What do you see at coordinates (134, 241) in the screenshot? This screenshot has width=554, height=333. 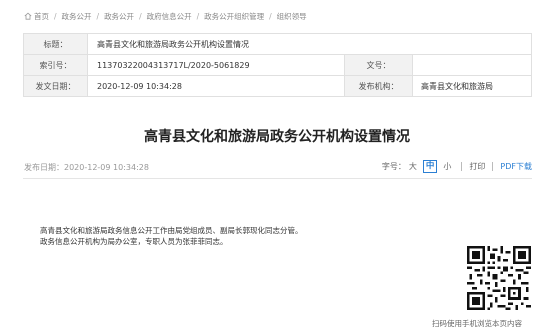 I see `article-paragraph: 政务信息公开机构为局办公室，专职人员为张菲菲同志。` at bounding box center [134, 241].